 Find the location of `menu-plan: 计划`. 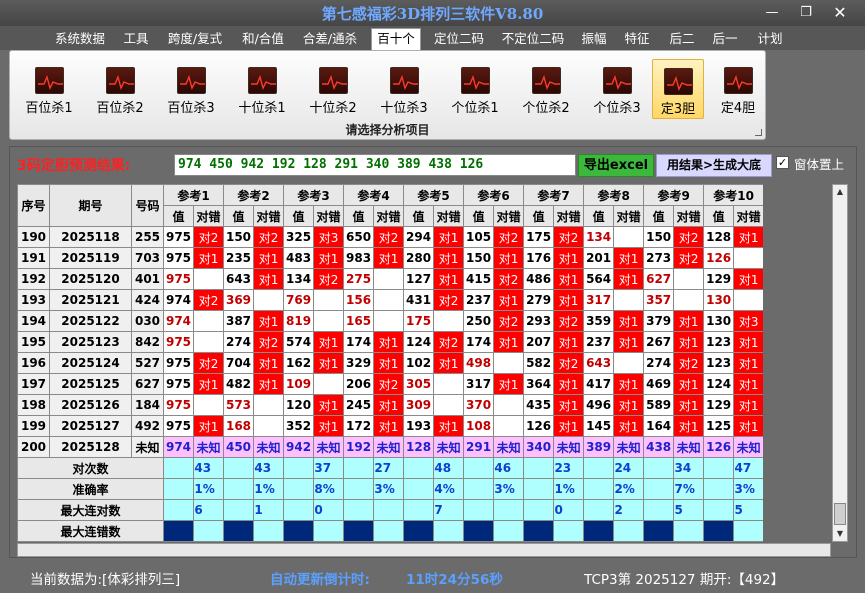

menu-plan: 计划 is located at coordinates (770, 39).